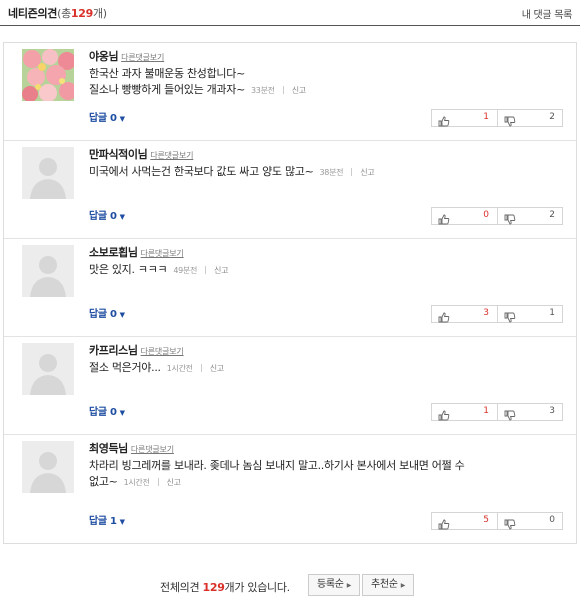  What do you see at coordinates (108, 448) in the screenshot?
I see `author-nickname: 최영득님` at bounding box center [108, 448].